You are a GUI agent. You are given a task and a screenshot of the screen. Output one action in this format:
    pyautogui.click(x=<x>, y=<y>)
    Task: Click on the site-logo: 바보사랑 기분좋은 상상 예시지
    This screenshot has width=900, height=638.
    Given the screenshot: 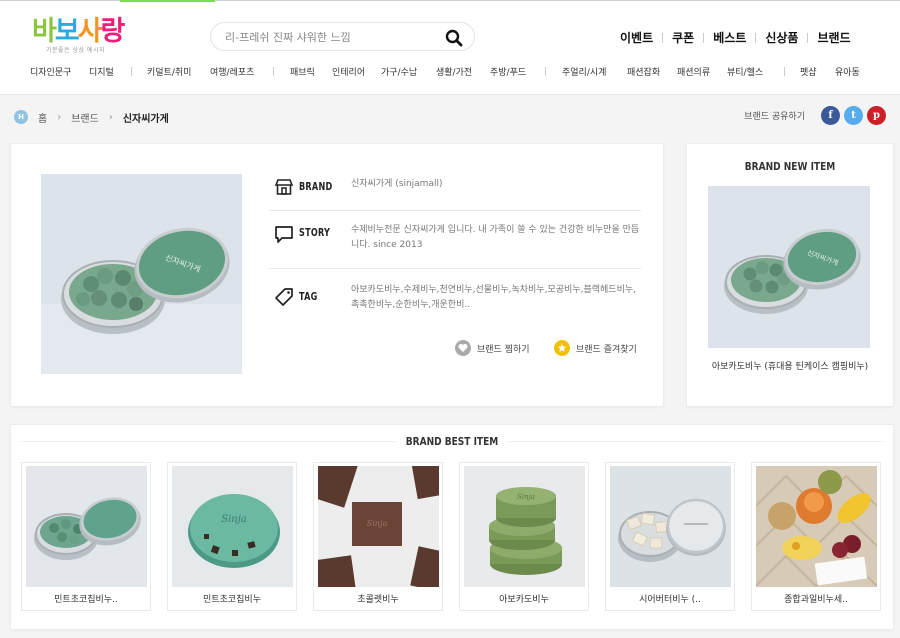 What is the action you would take?
    pyautogui.click(x=94, y=38)
    